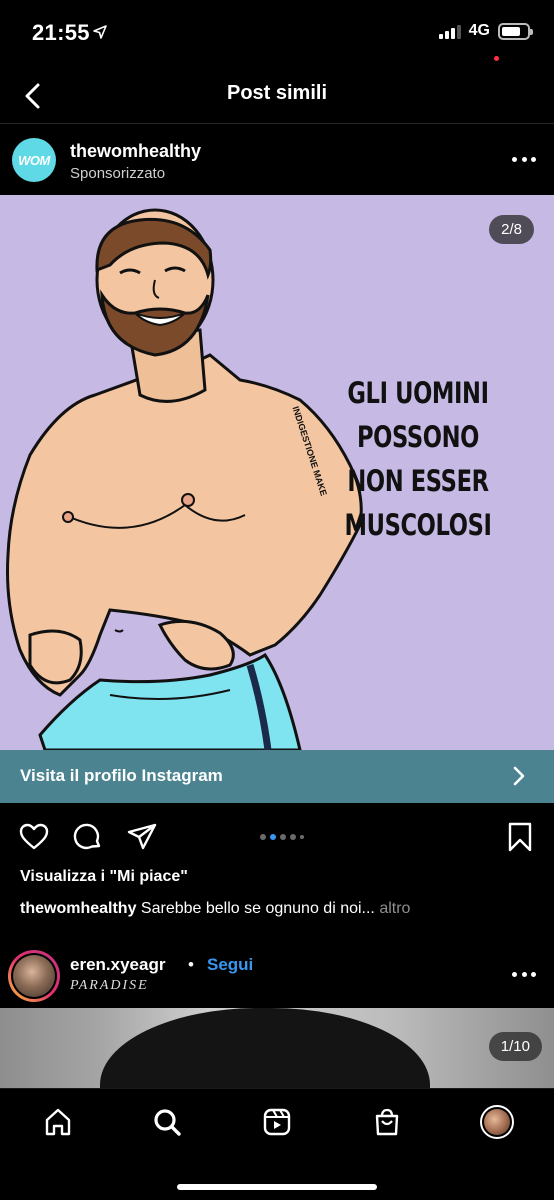  What do you see at coordinates (277, 776) in the screenshot?
I see `visit-profile-cta: Visita il profilo Instagram` at bounding box center [277, 776].